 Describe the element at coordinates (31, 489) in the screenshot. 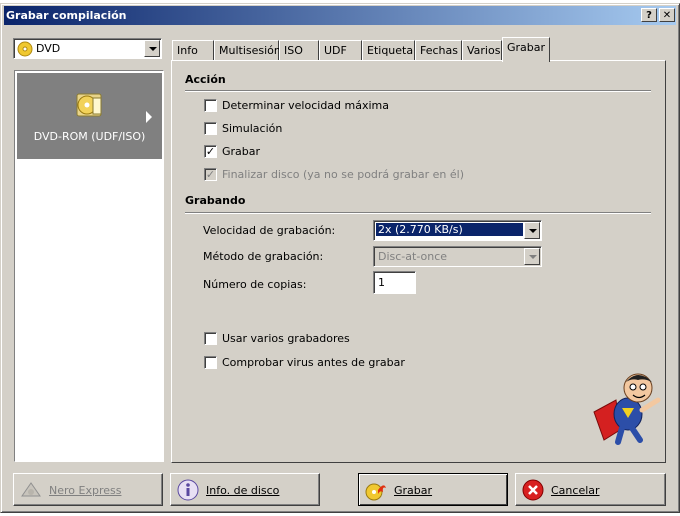

I see `nero-express-icon` at that location.